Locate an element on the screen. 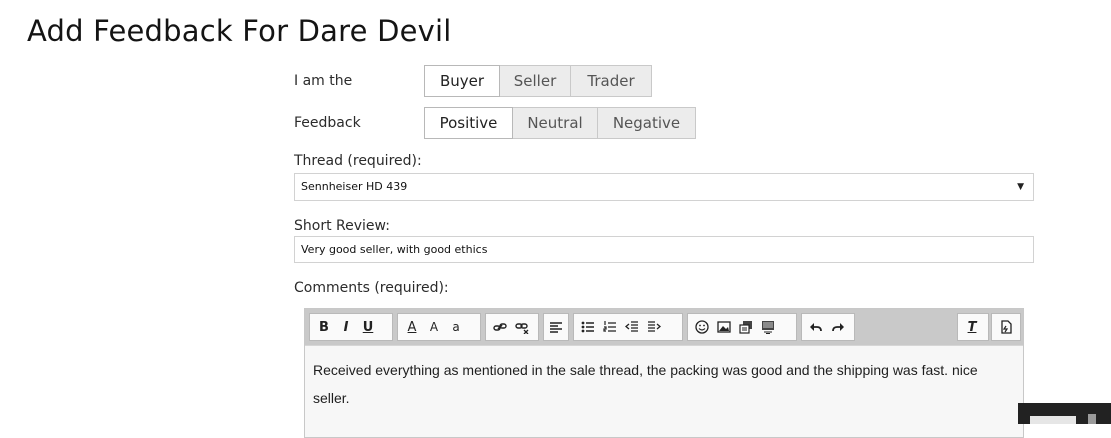 This screenshot has width=1111, height=438. toolbar-group-format: T is located at coordinates (973, 327).